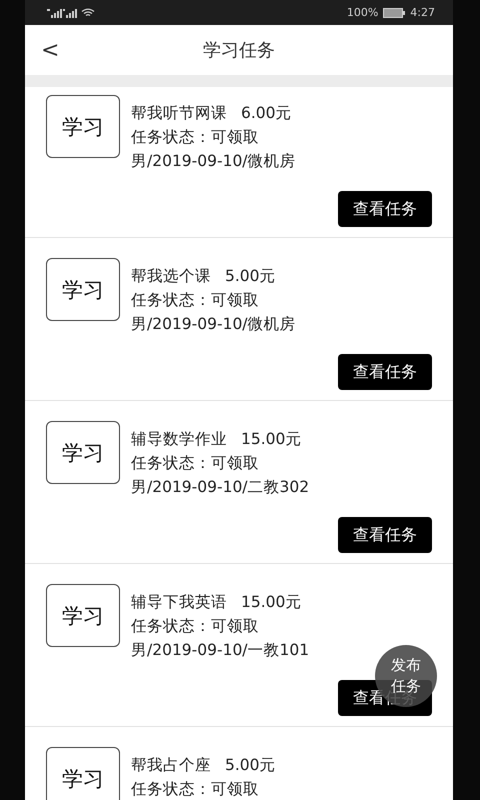 This screenshot has height=800, width=480. I want to click on page-title: 学习任务, so click(239, 50).